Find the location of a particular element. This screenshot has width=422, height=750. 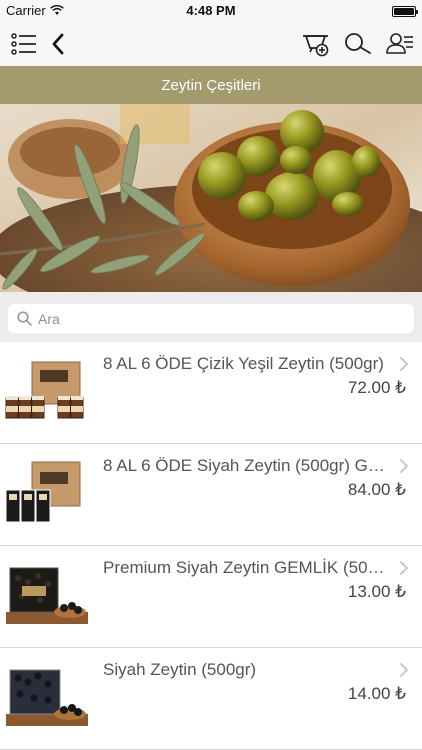

category-header: Zeytin Çeşitleri is located at coordinates (211, 85).